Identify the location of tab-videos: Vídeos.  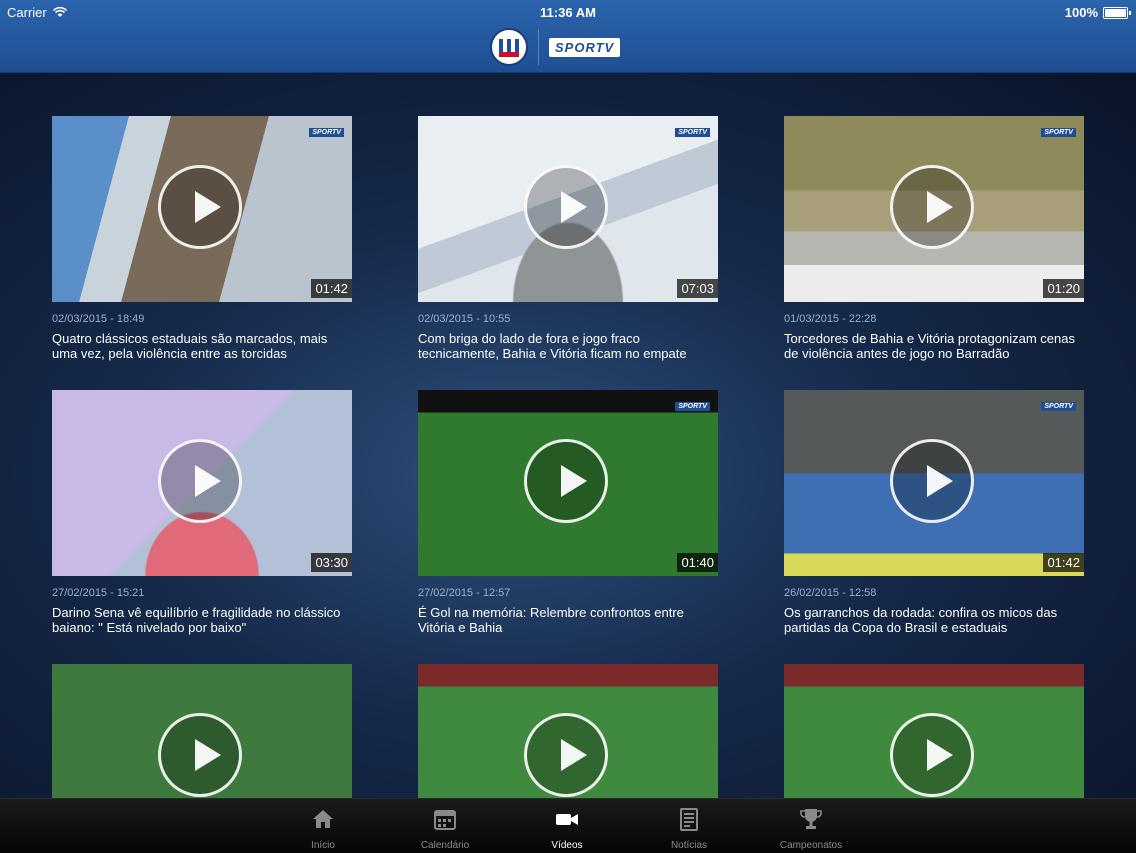
(567, 826).